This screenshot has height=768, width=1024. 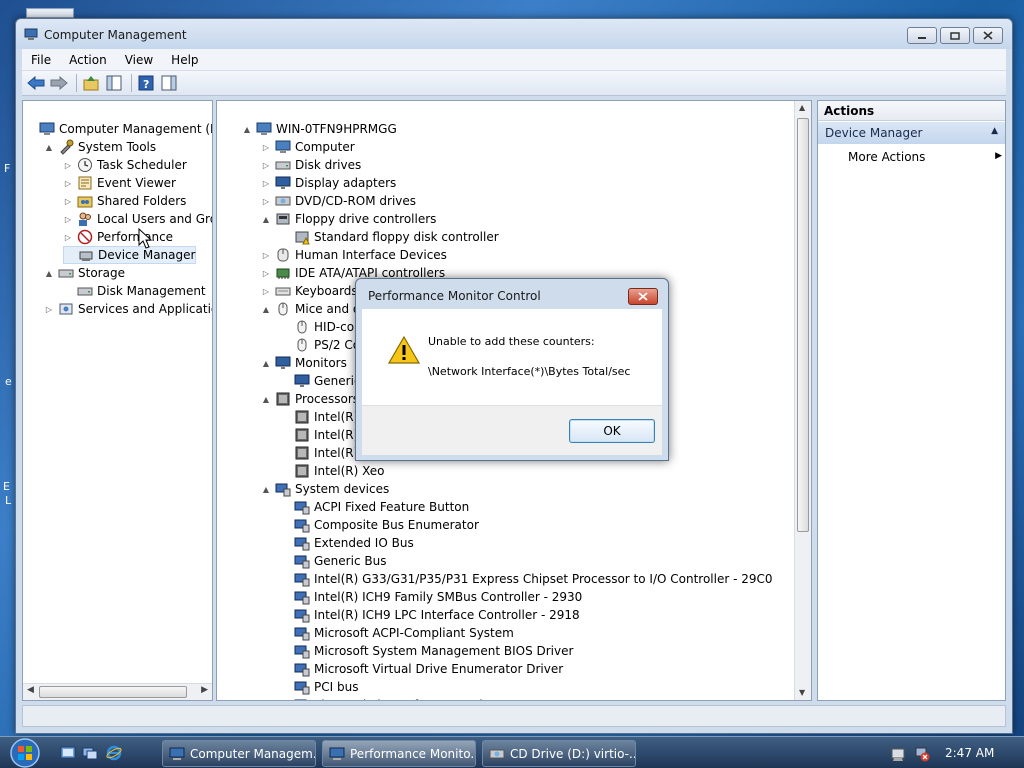 What do you see at coordinates (397, 633) in the screenshot?
I see `device-tree-item: Microsoft ACPI-Compliant System` at bounding box center [397, 633].